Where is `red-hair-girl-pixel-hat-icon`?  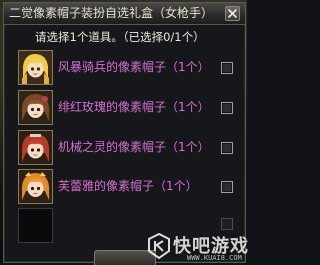
red-hair-girl-pixel-hat-icon is located at coordinates (35, 147).